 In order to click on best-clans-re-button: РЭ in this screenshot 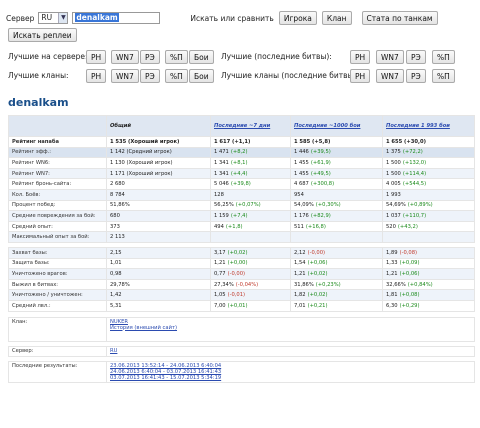, I will do `click(150, 76)`.